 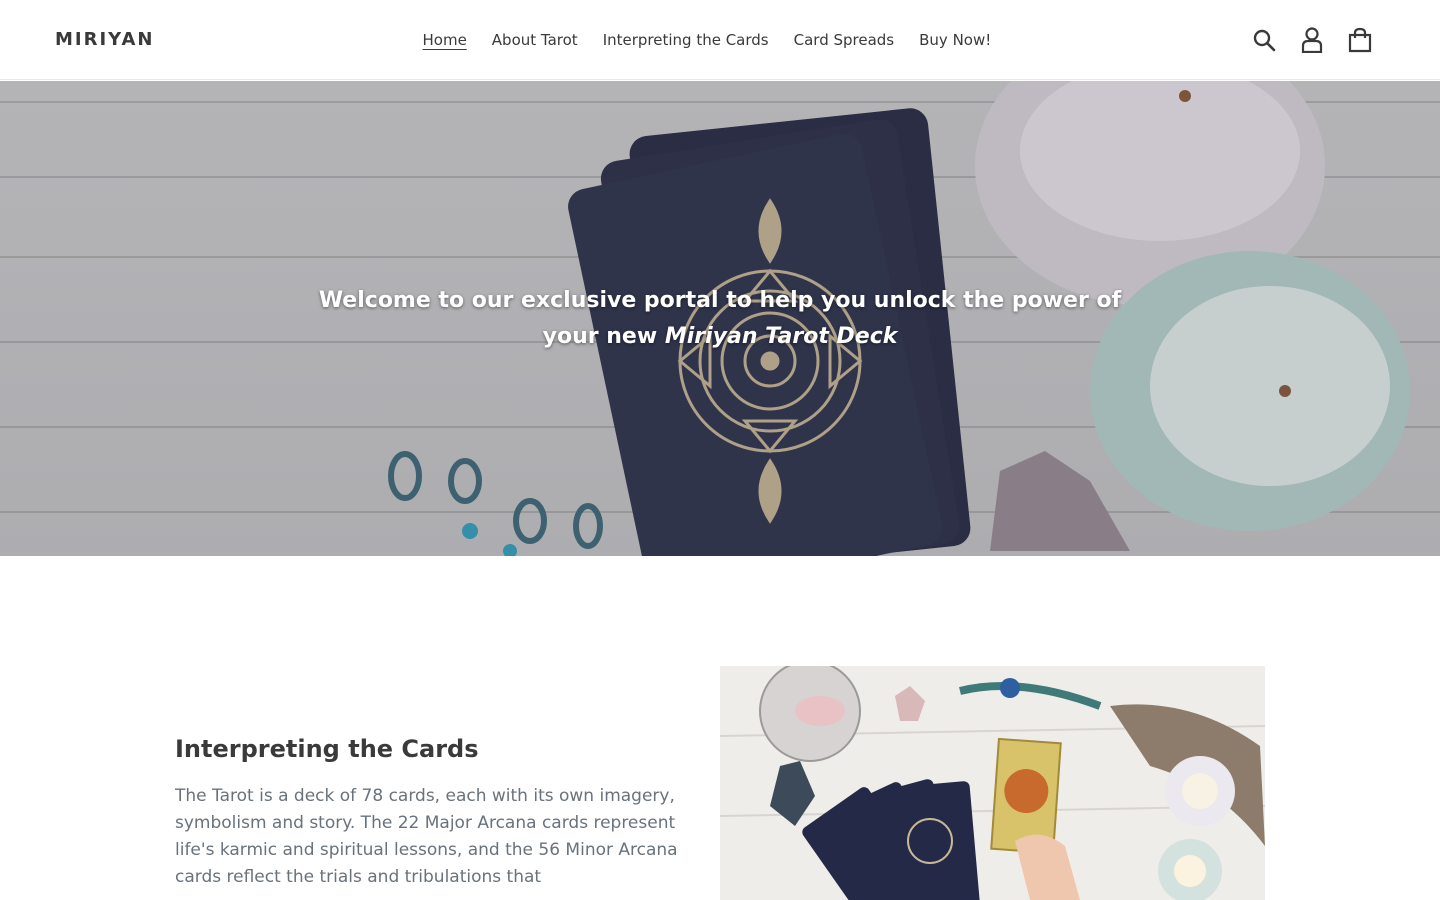 I want to click on header-actions, so click(x=1312, y=40).